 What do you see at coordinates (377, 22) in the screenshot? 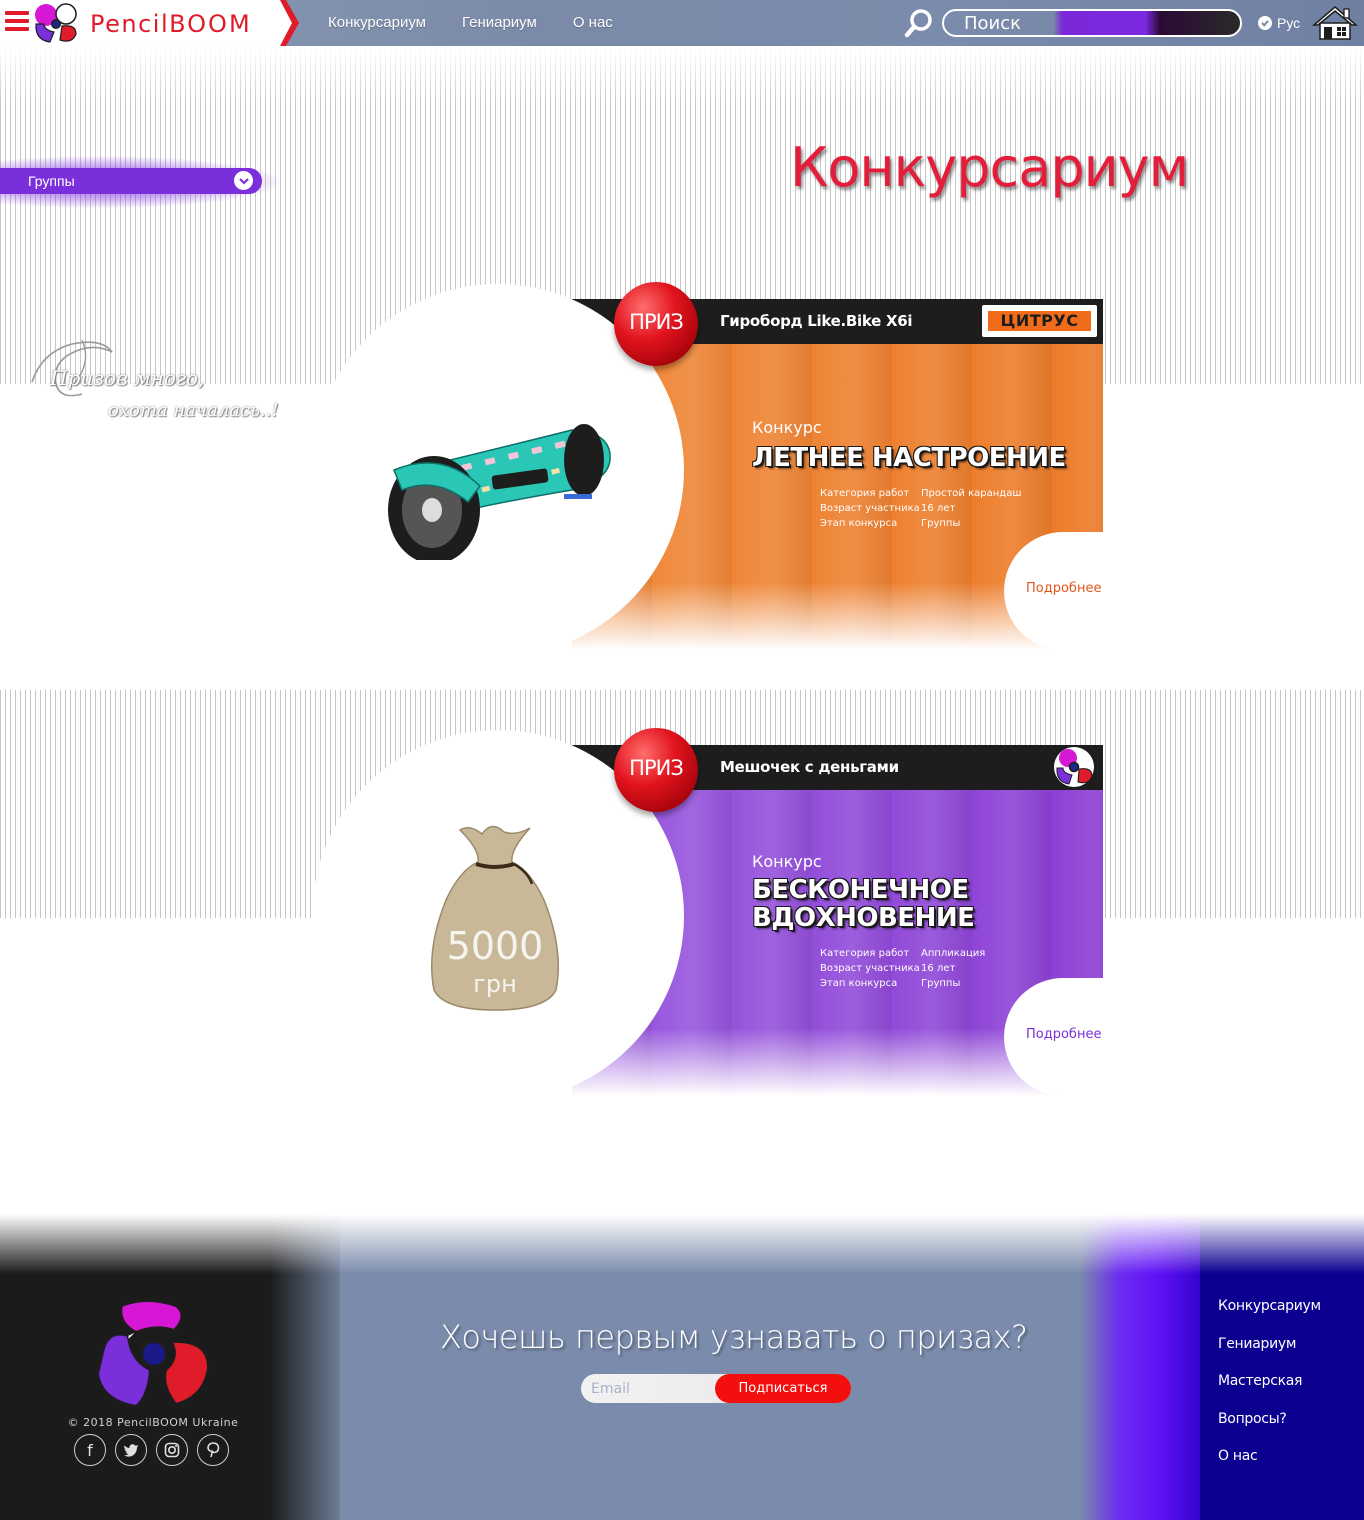
I see `nav-konkursarium: Конкурсариум` at bounding box center [377, 22].